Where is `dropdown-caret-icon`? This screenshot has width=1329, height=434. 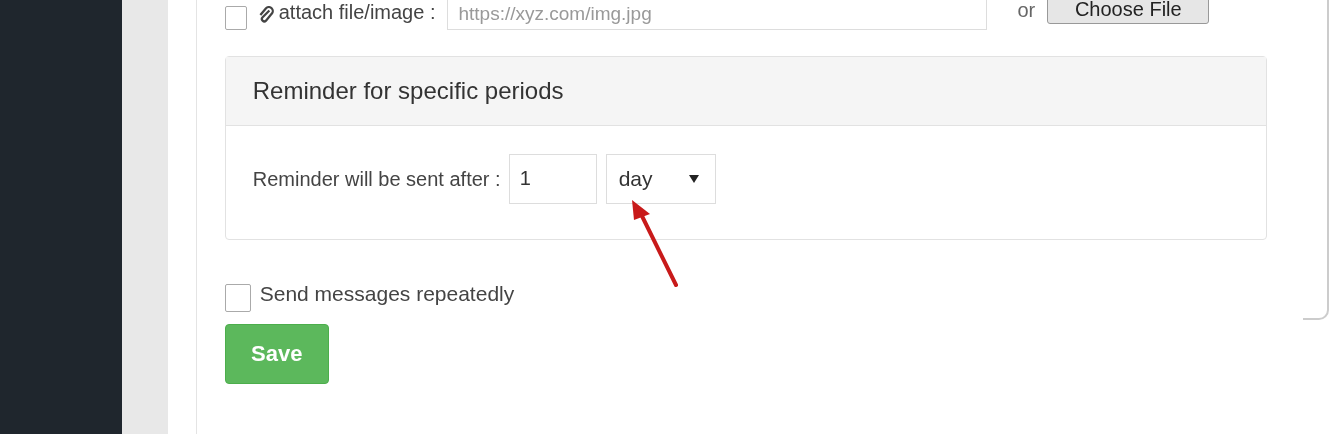
dropdown-caret-icon is located at coordinates (693, 179).